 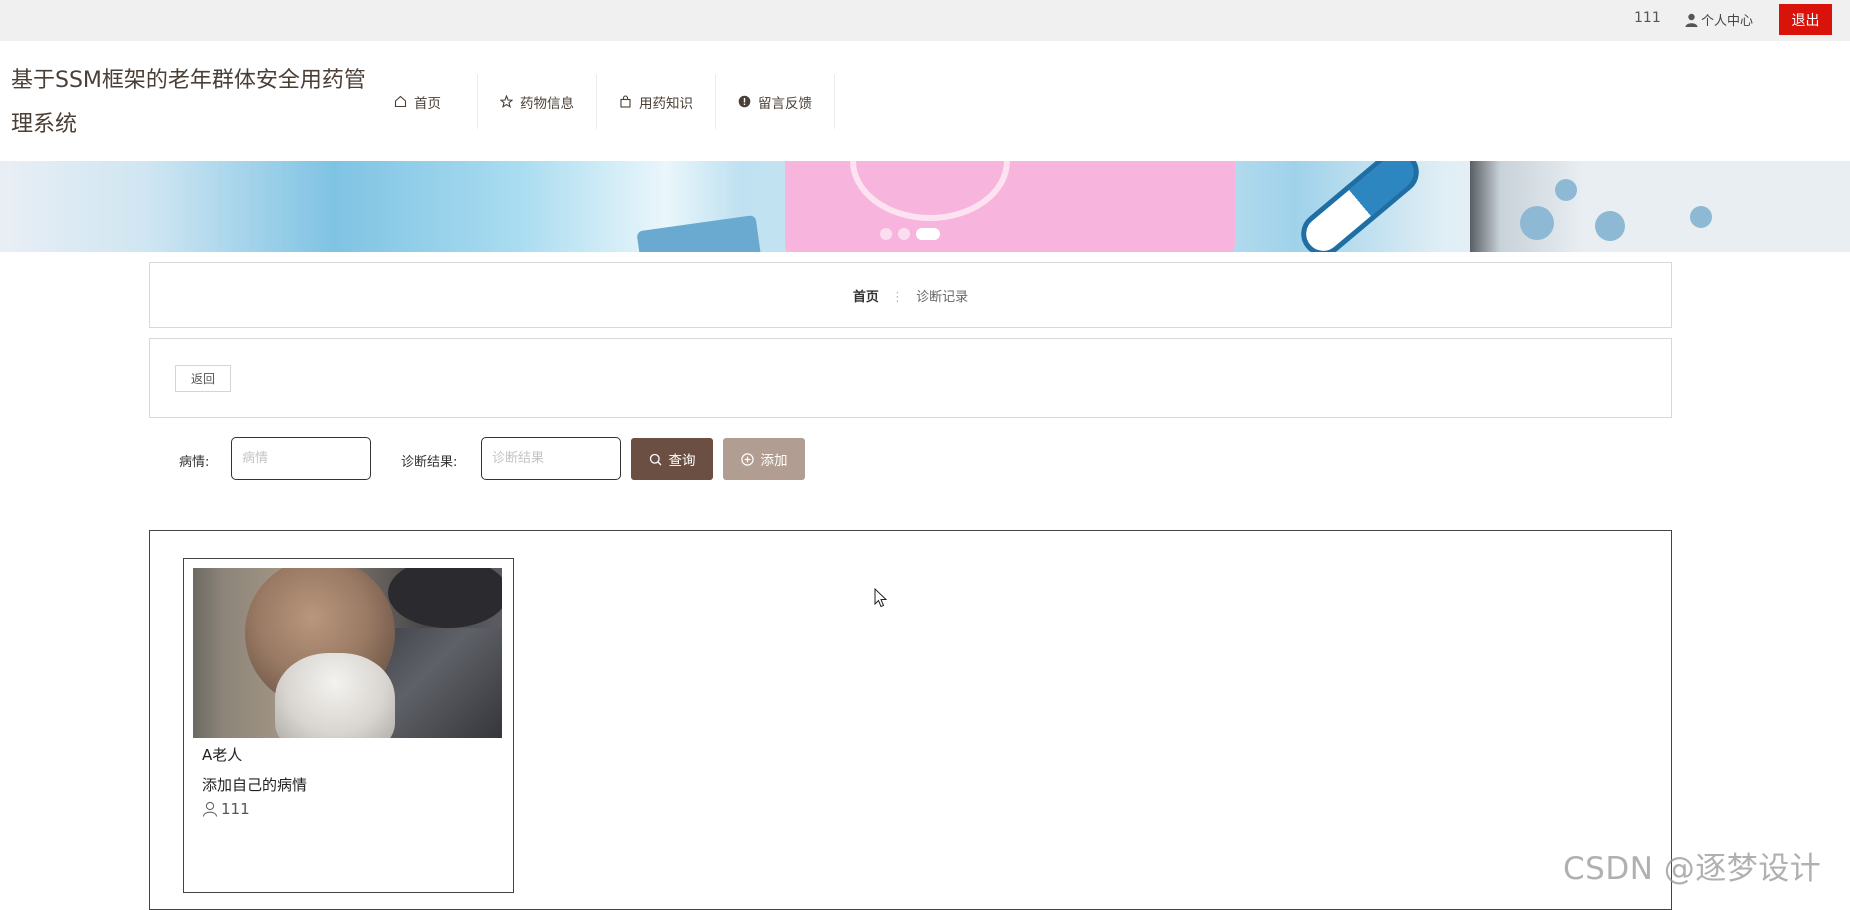 What do you see at coordinates (547, 103) in the screenshot?
I see `nav-label-drug-info: 药物信息` at bounding box center [547, 103].